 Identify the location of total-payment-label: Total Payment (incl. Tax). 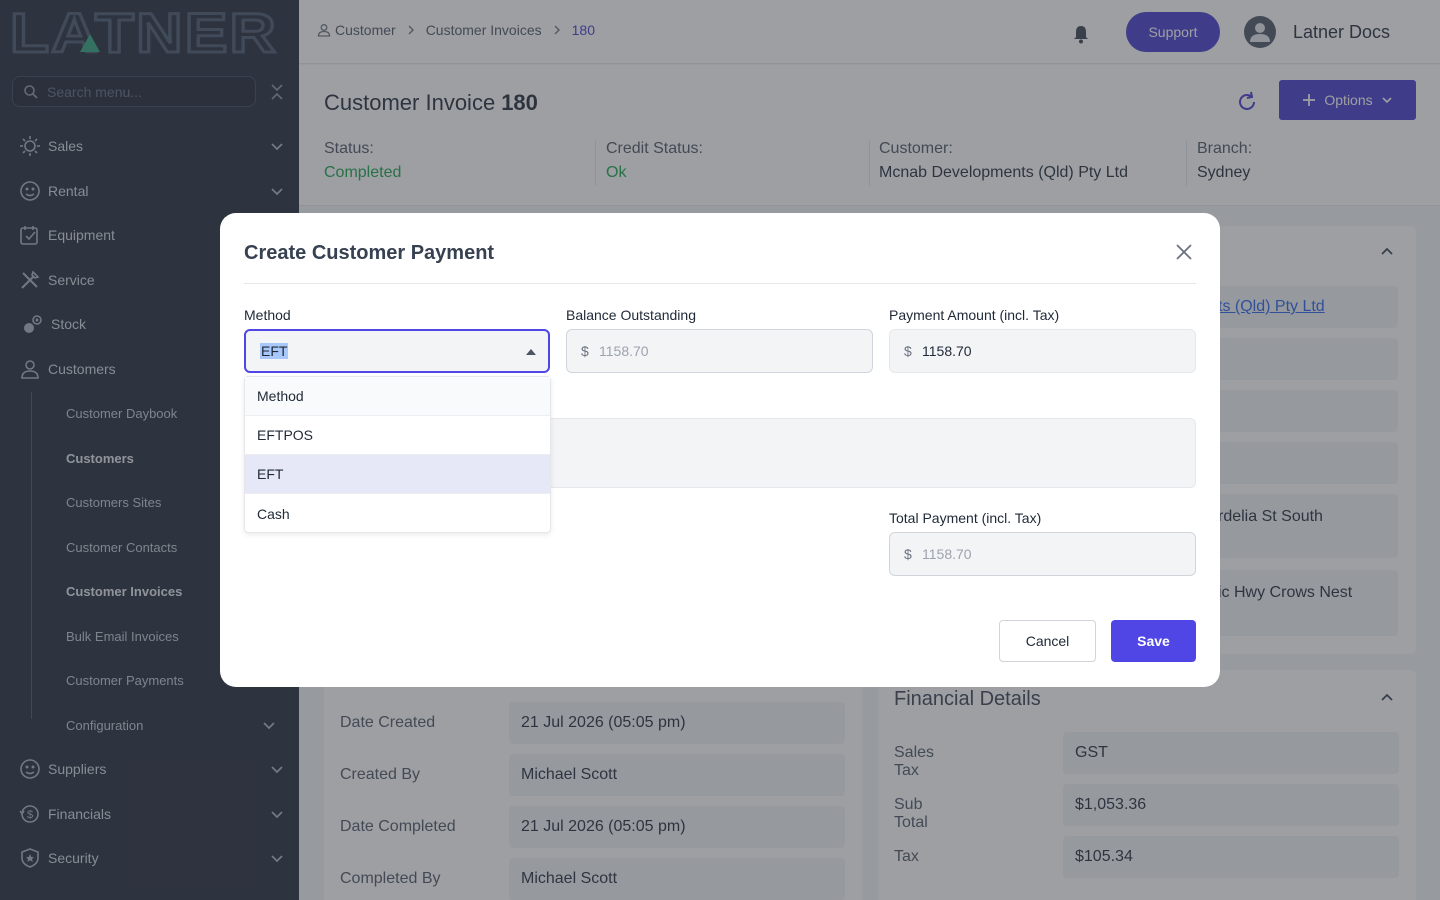
(965, 518).